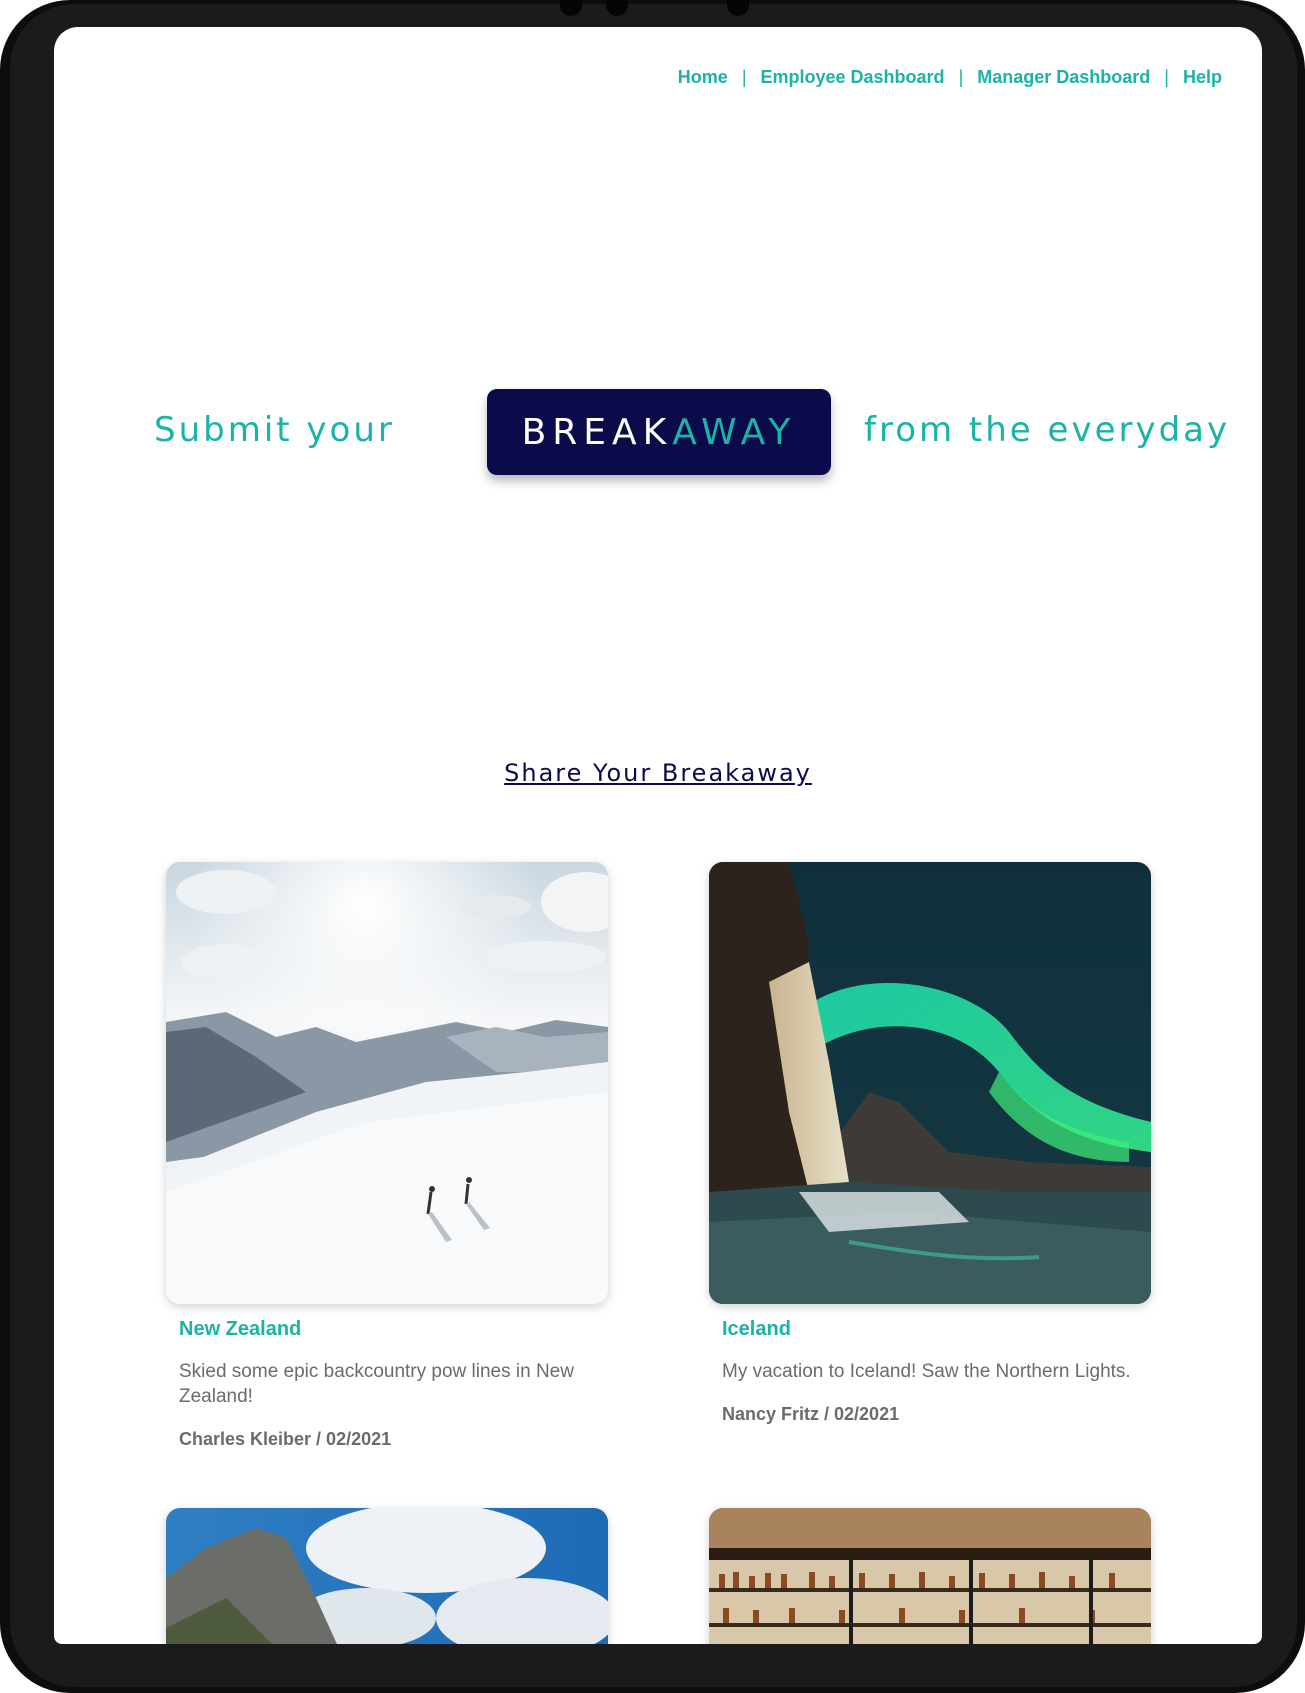 This screenshot has width=1305, height=1693. Describe the element at coordinates (811, 1414) in the screenshot. I see `post-author-date: Nancy Fritz / 02/2021` at that location.